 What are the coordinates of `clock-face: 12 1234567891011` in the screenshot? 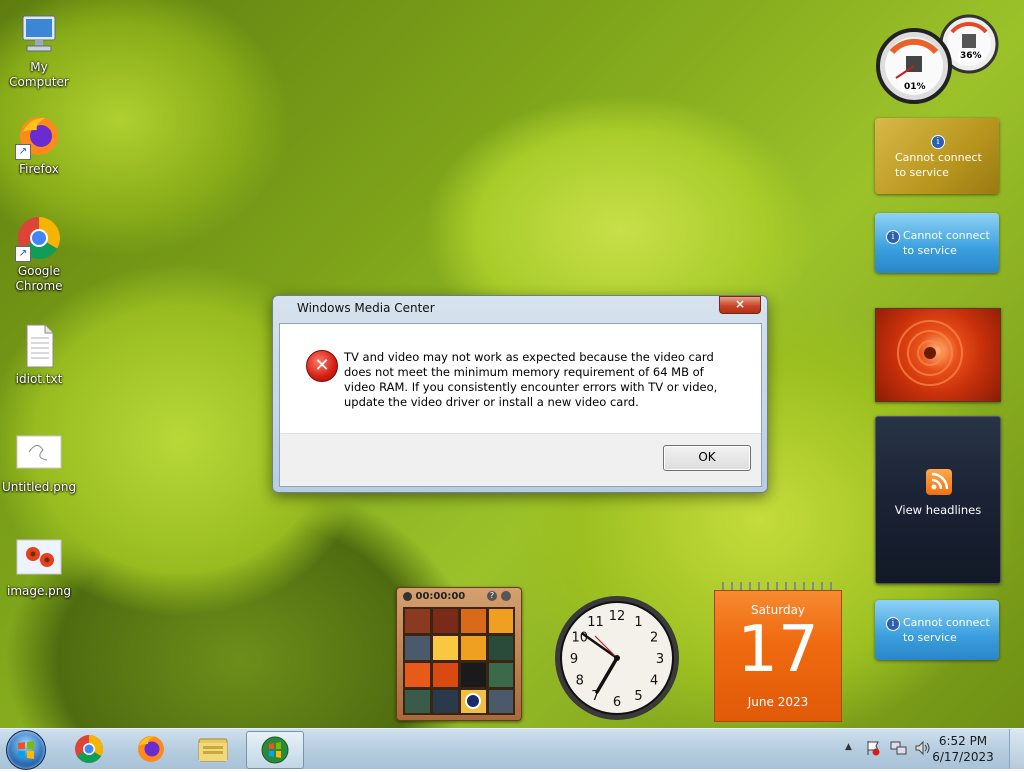 It's located at (617, 658).